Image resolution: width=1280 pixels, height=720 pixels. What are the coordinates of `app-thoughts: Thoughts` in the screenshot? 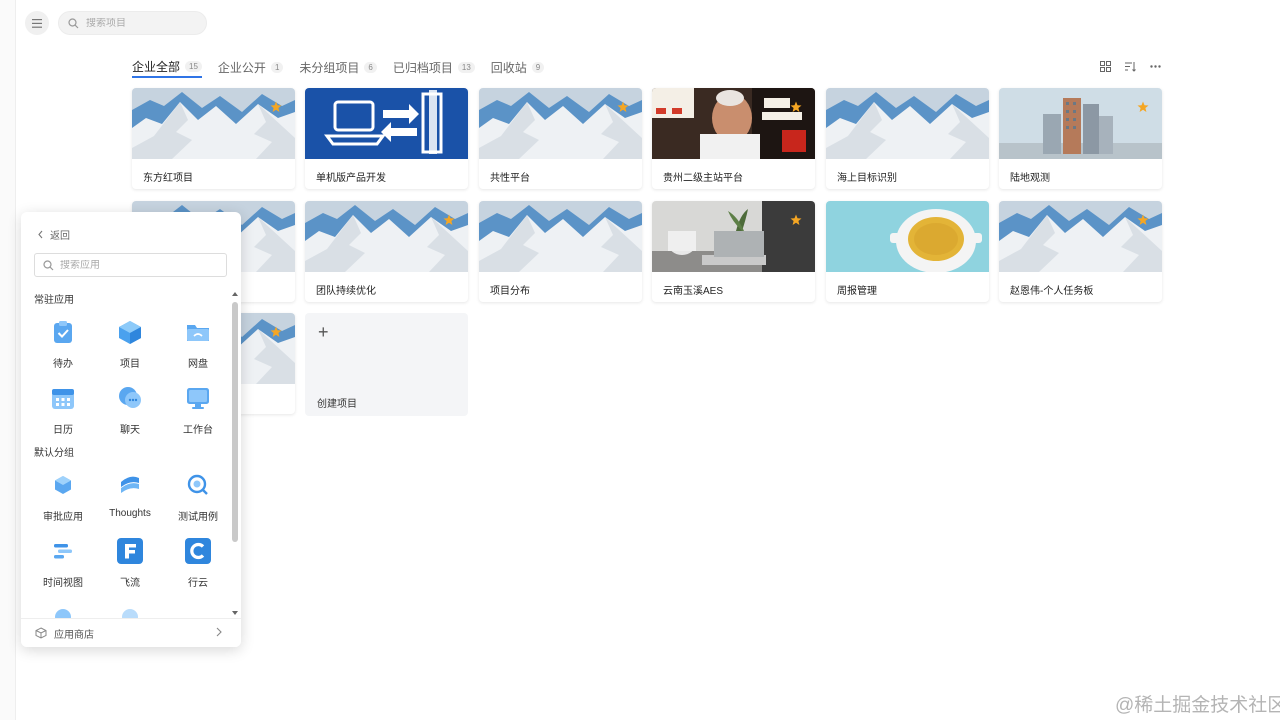 It's located at (130, 495).